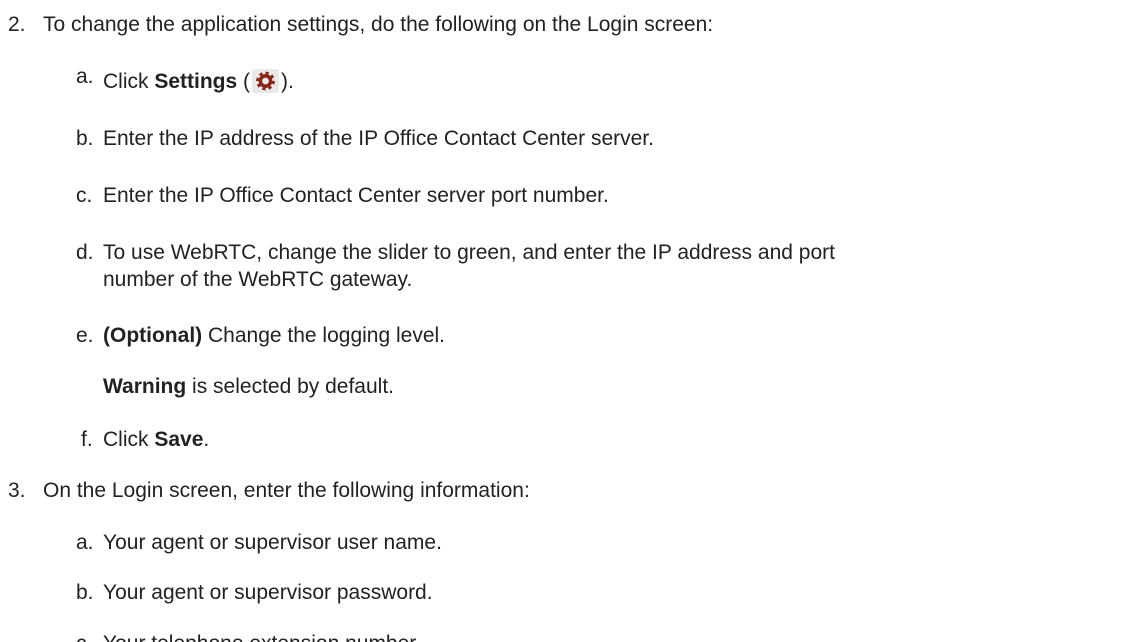 This screenshot has height=642, width=1145. I want to click on substep-text-line2: number of the WebRTC gateway., so click(258, 279).